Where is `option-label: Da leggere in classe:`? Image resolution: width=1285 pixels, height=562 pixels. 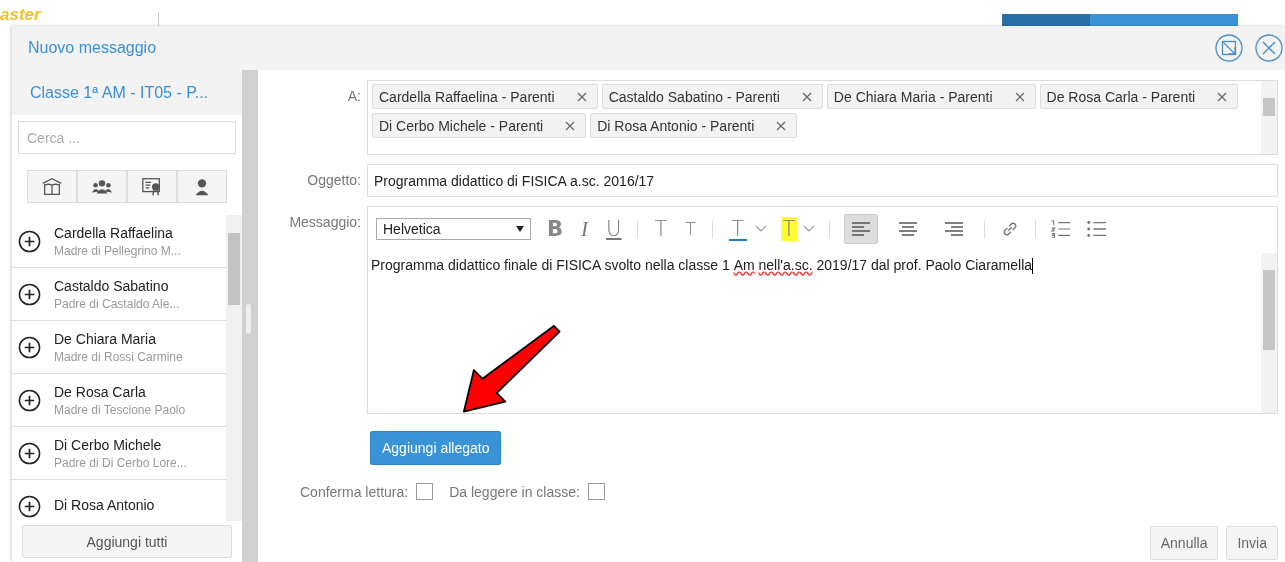
option-label: Da leggere in classe: is located at coordinates (514, 491).